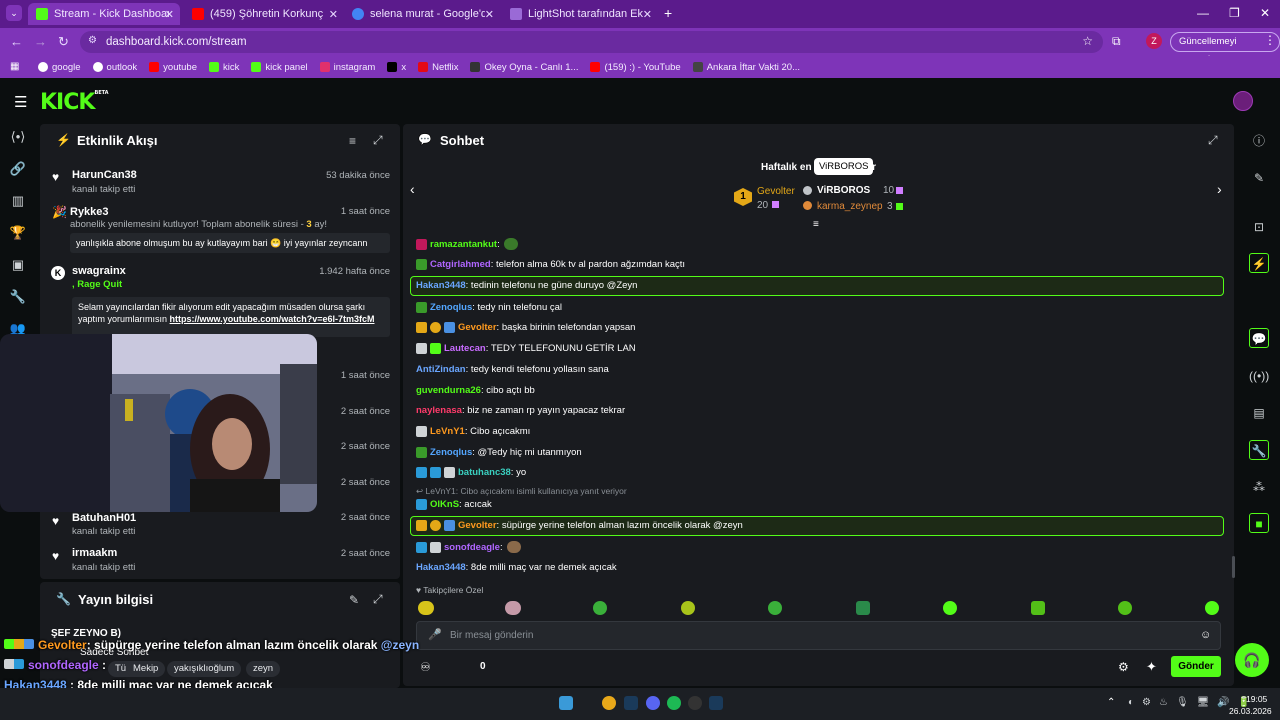 Image resolution: width=1280 pixels, height=720 pixels. What do you see at coordinates (1087, 41) in the screenshot?
I see `bookmark-star-icon: ☆` at bounding box center [1087, 41].